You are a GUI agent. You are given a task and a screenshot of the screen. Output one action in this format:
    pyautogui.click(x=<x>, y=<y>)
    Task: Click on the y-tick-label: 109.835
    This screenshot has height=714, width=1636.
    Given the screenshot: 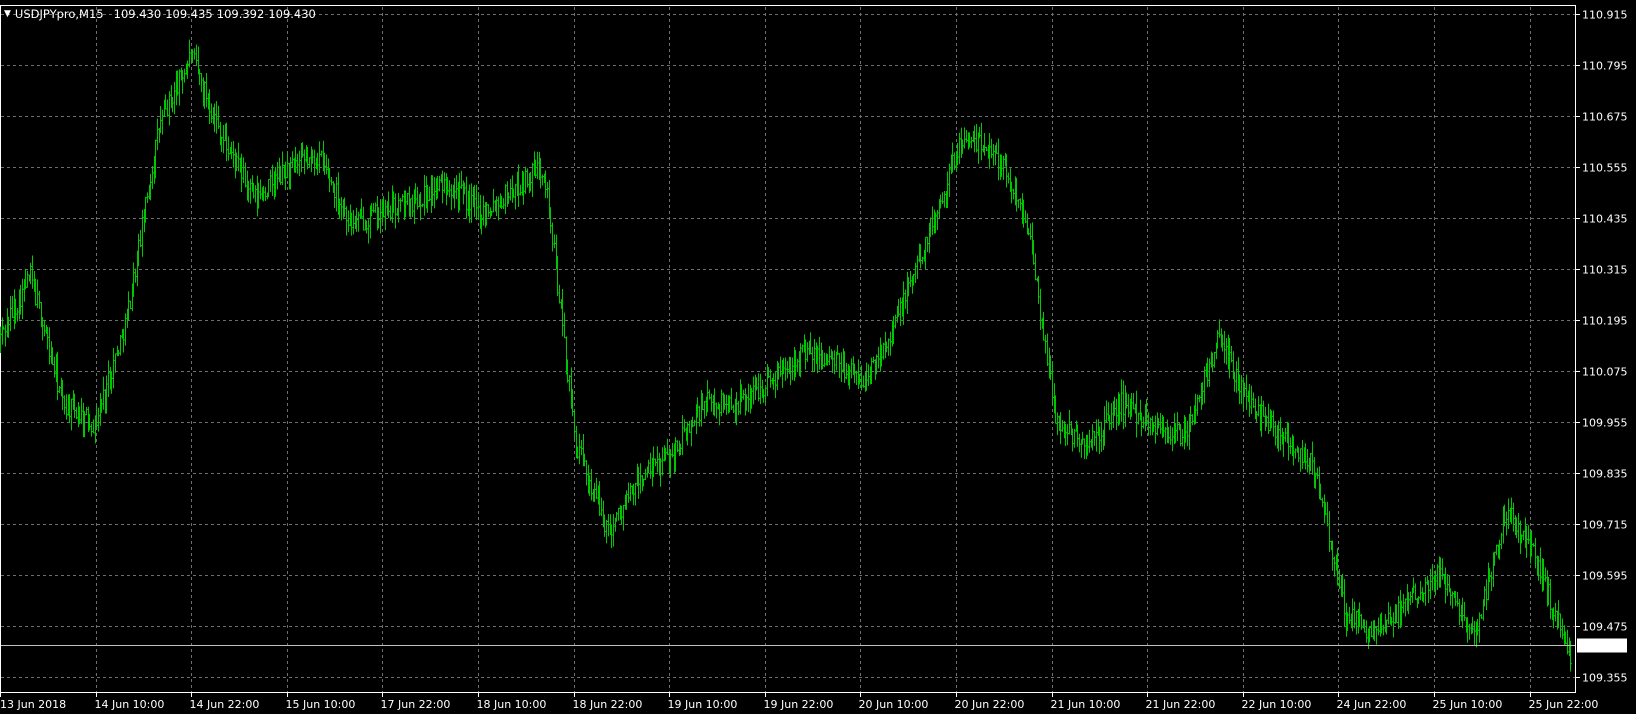 What is the action you would take?
    pyautogui.click(x=1605, y=474)
    